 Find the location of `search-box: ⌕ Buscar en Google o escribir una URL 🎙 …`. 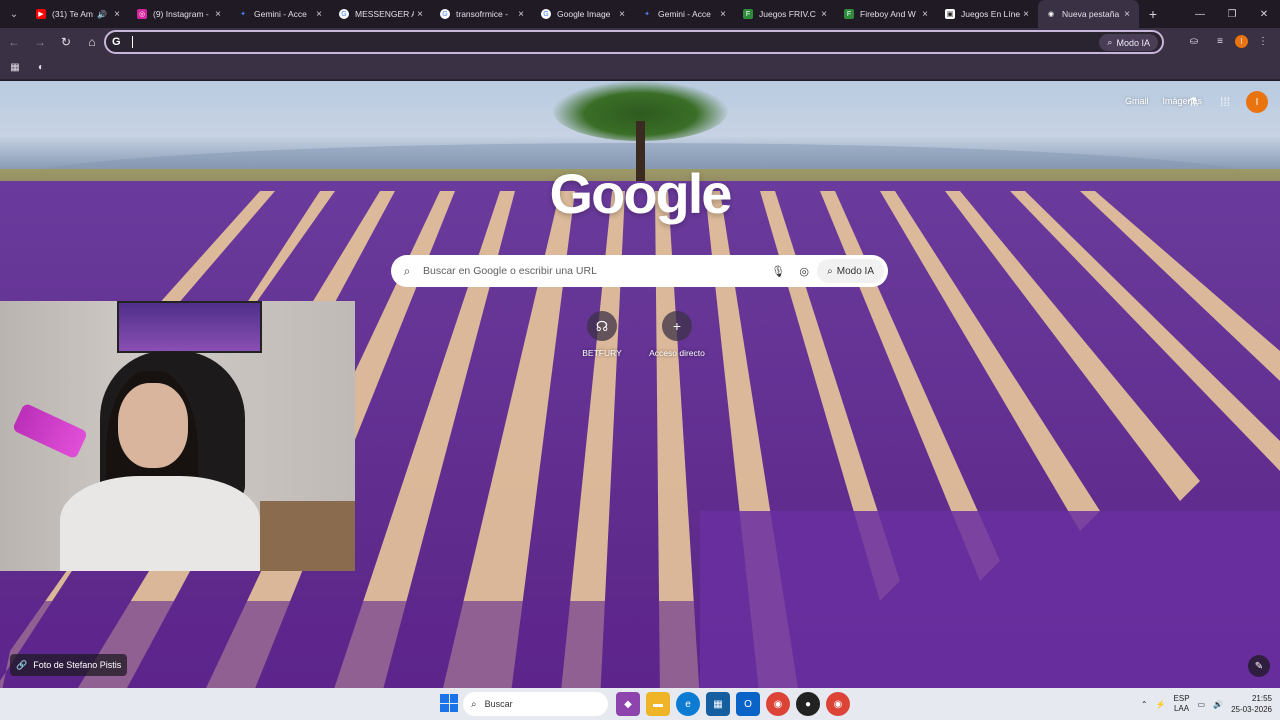

search-box: ⌕ Buscar en Google o escribir una URL 🎙 … is located at coordinates (639, 271).